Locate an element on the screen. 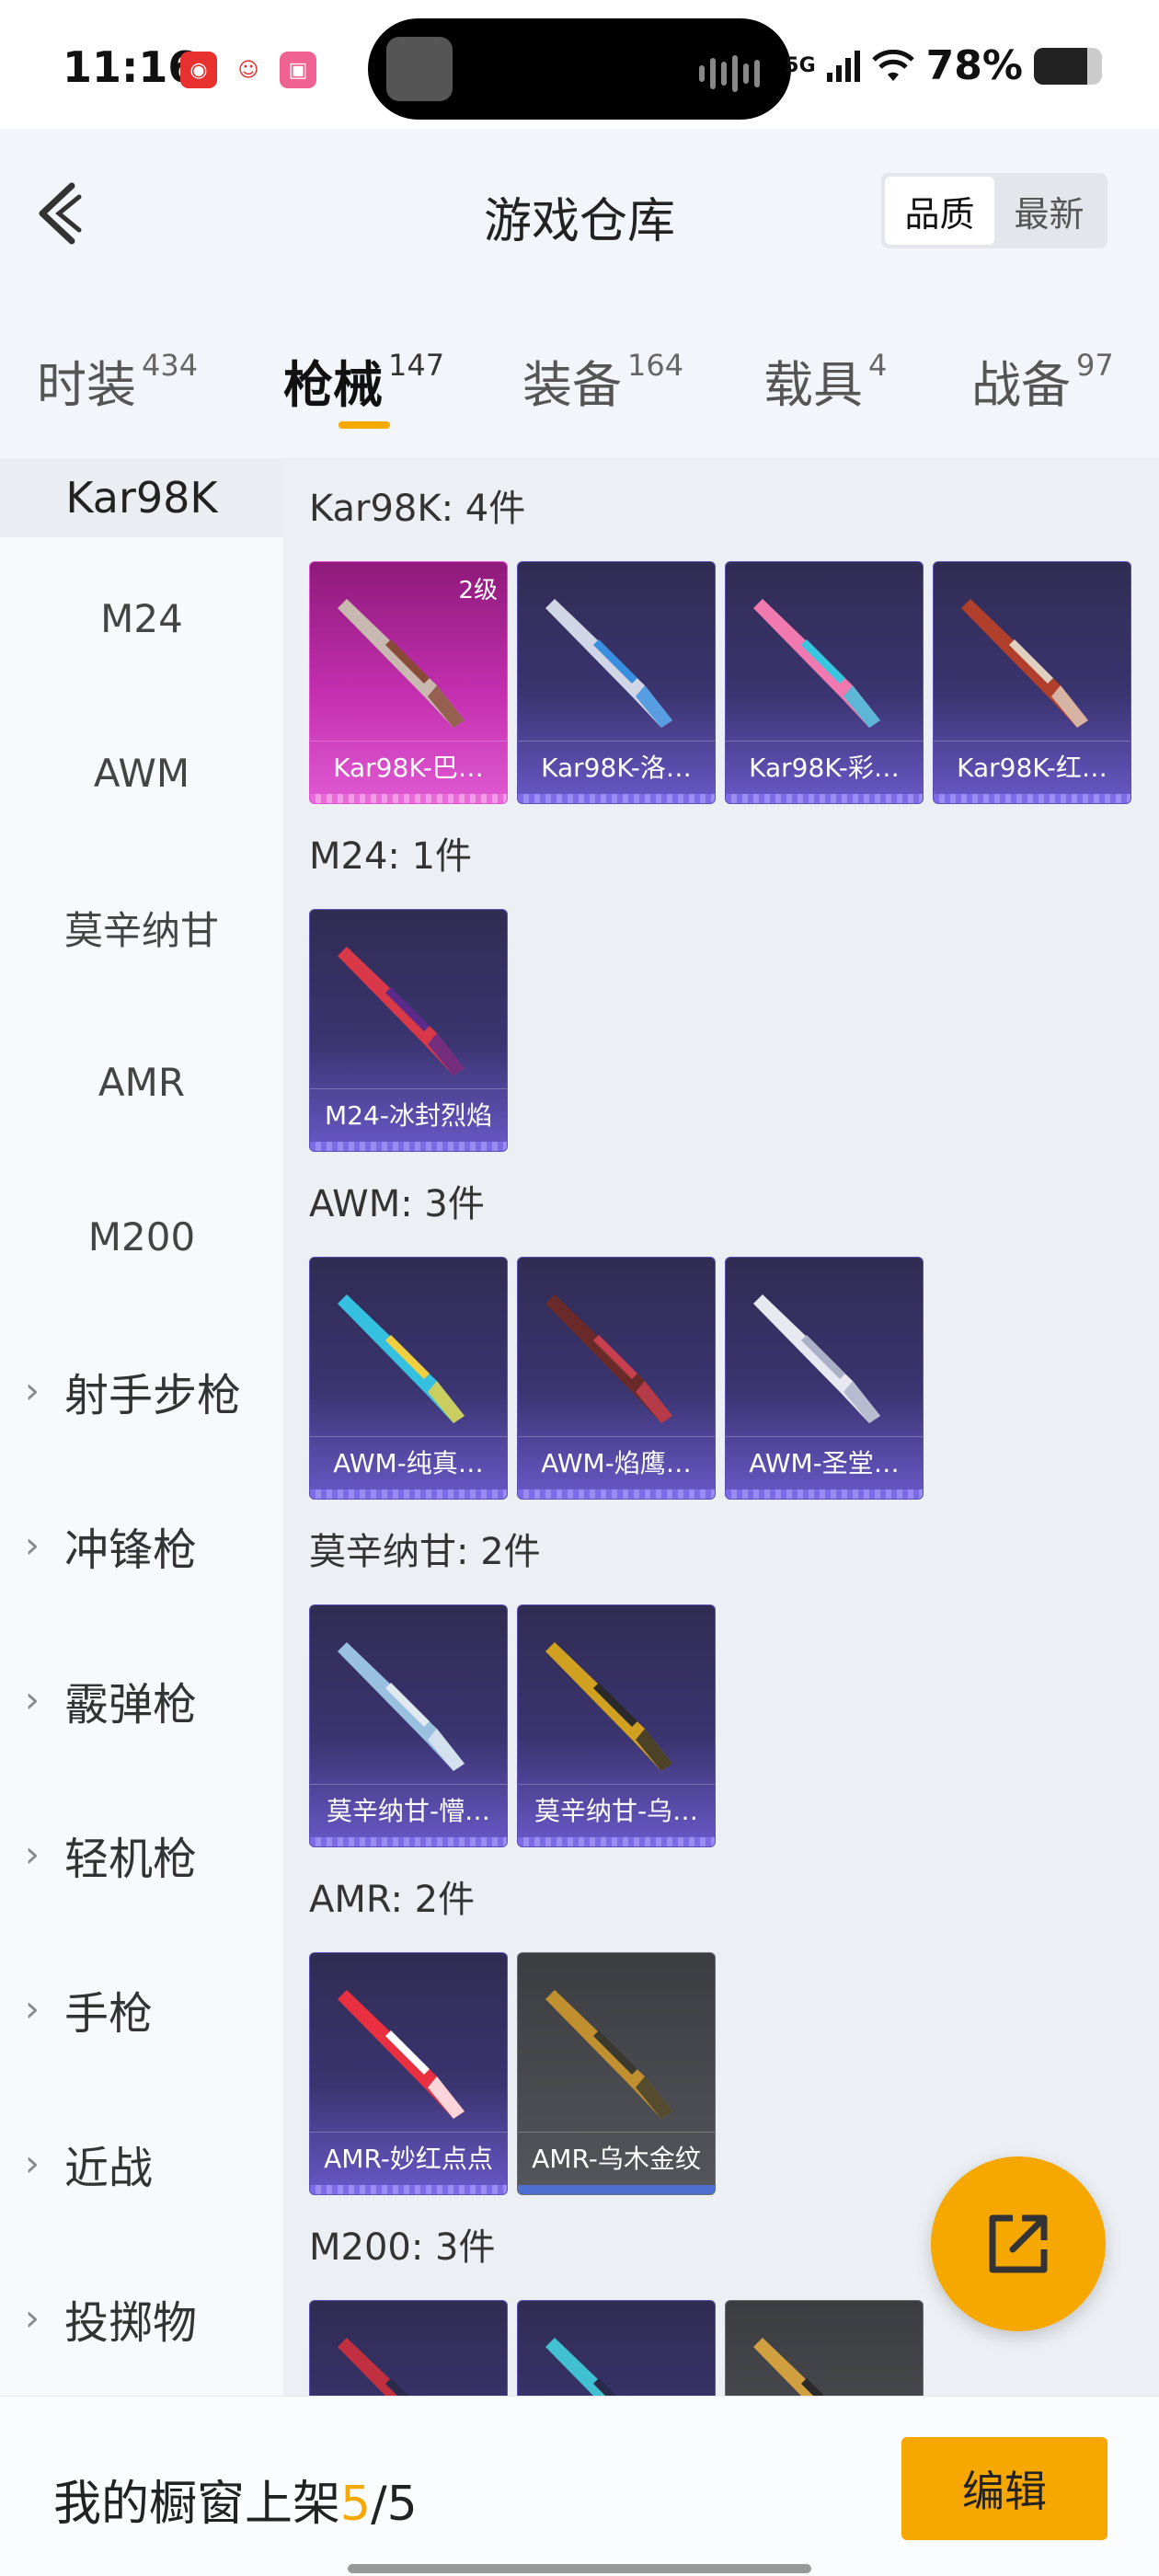 The height and width of the screenshot is (2576, 1159). netease-music-icon: ◉ is located at coordinates (198, 70).